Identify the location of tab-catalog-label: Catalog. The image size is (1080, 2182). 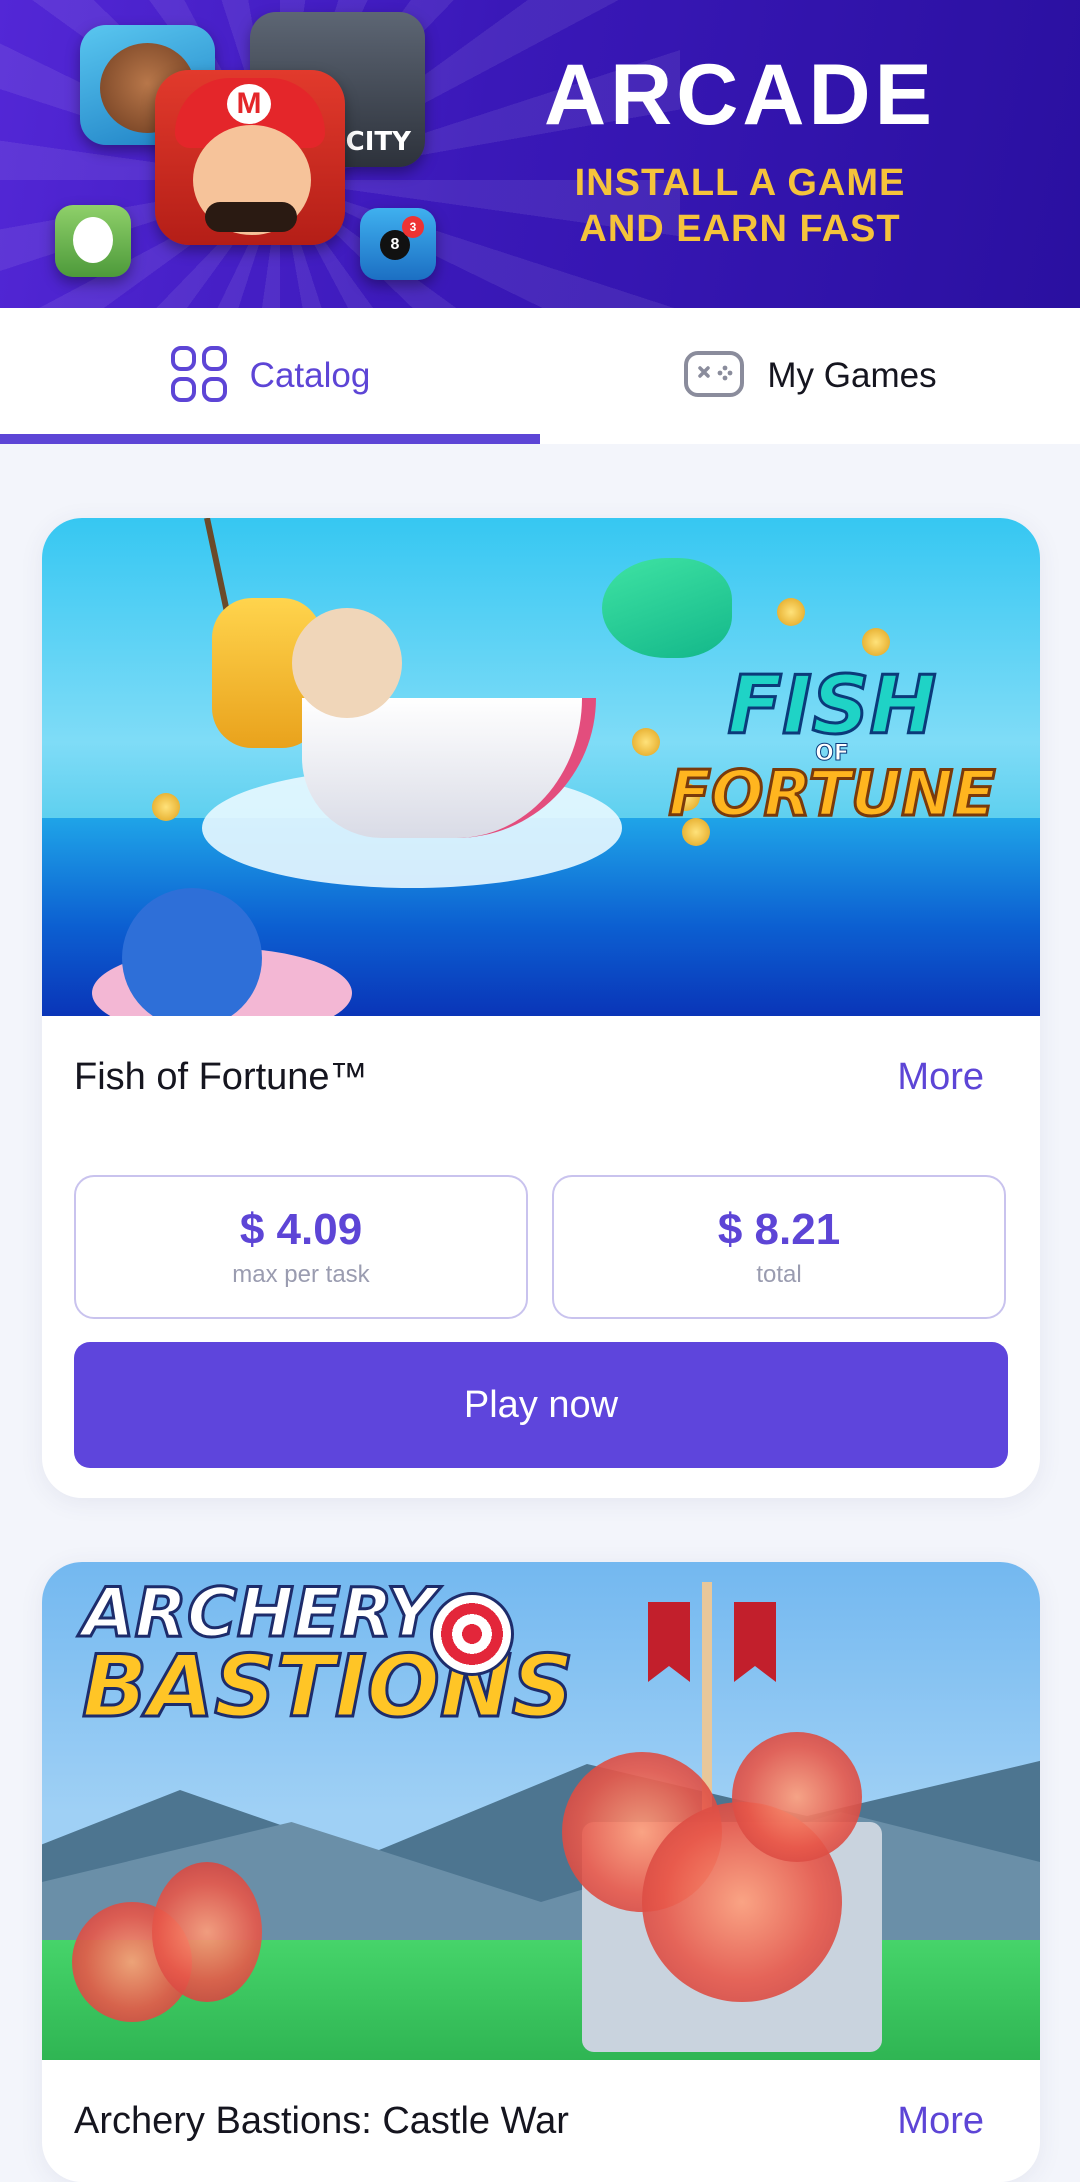
(310, 375).